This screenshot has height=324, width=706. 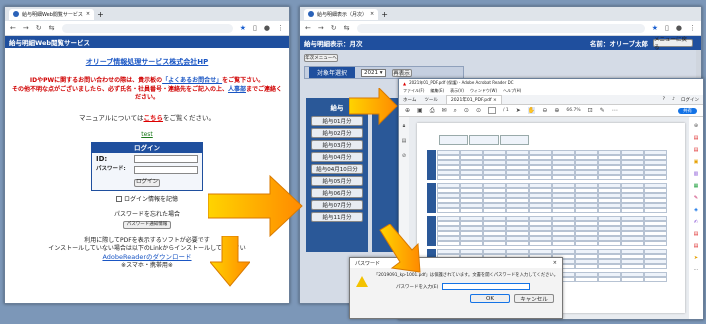 What do you see at coordinates (696, 210) in the screenshot?
I see `protect-icon: ◈` at bounding box center [696, 210].